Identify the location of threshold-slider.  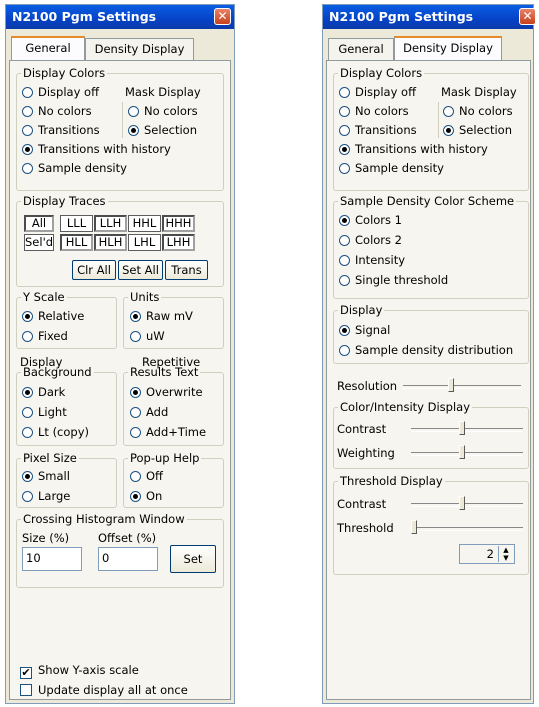
(467, 528).